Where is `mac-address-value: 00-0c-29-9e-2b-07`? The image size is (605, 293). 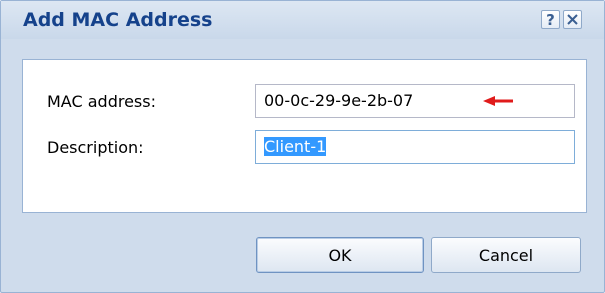
mac-address-value: 00-0c-29-9e-2b-07 is located at coordinates (339, 100).